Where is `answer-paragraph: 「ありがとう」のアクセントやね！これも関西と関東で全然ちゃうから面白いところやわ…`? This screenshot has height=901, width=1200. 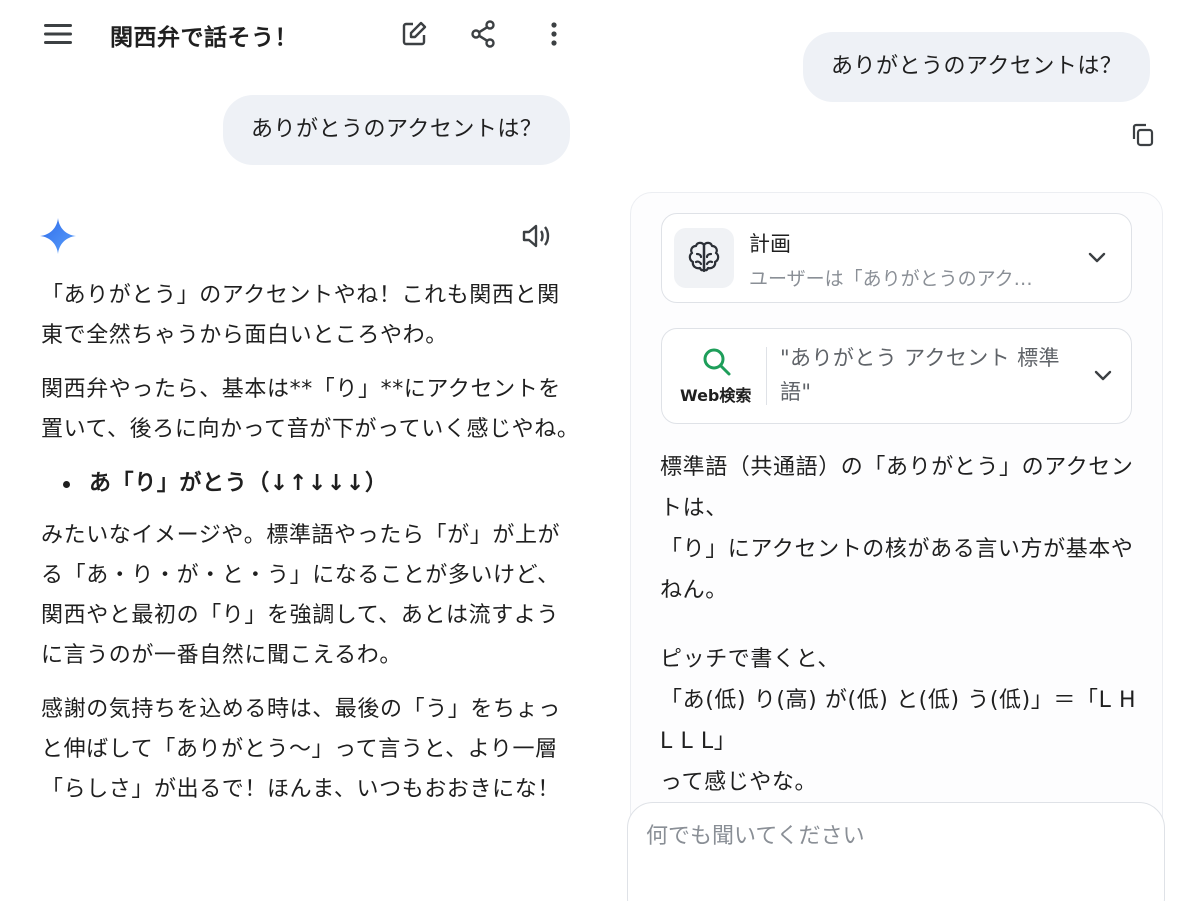 answer-paragraph: 「ありがとう」のアクセントやね！これも関西と関東で全然ちゃうから面白いところやわ… is located at coordinates (300, 315).